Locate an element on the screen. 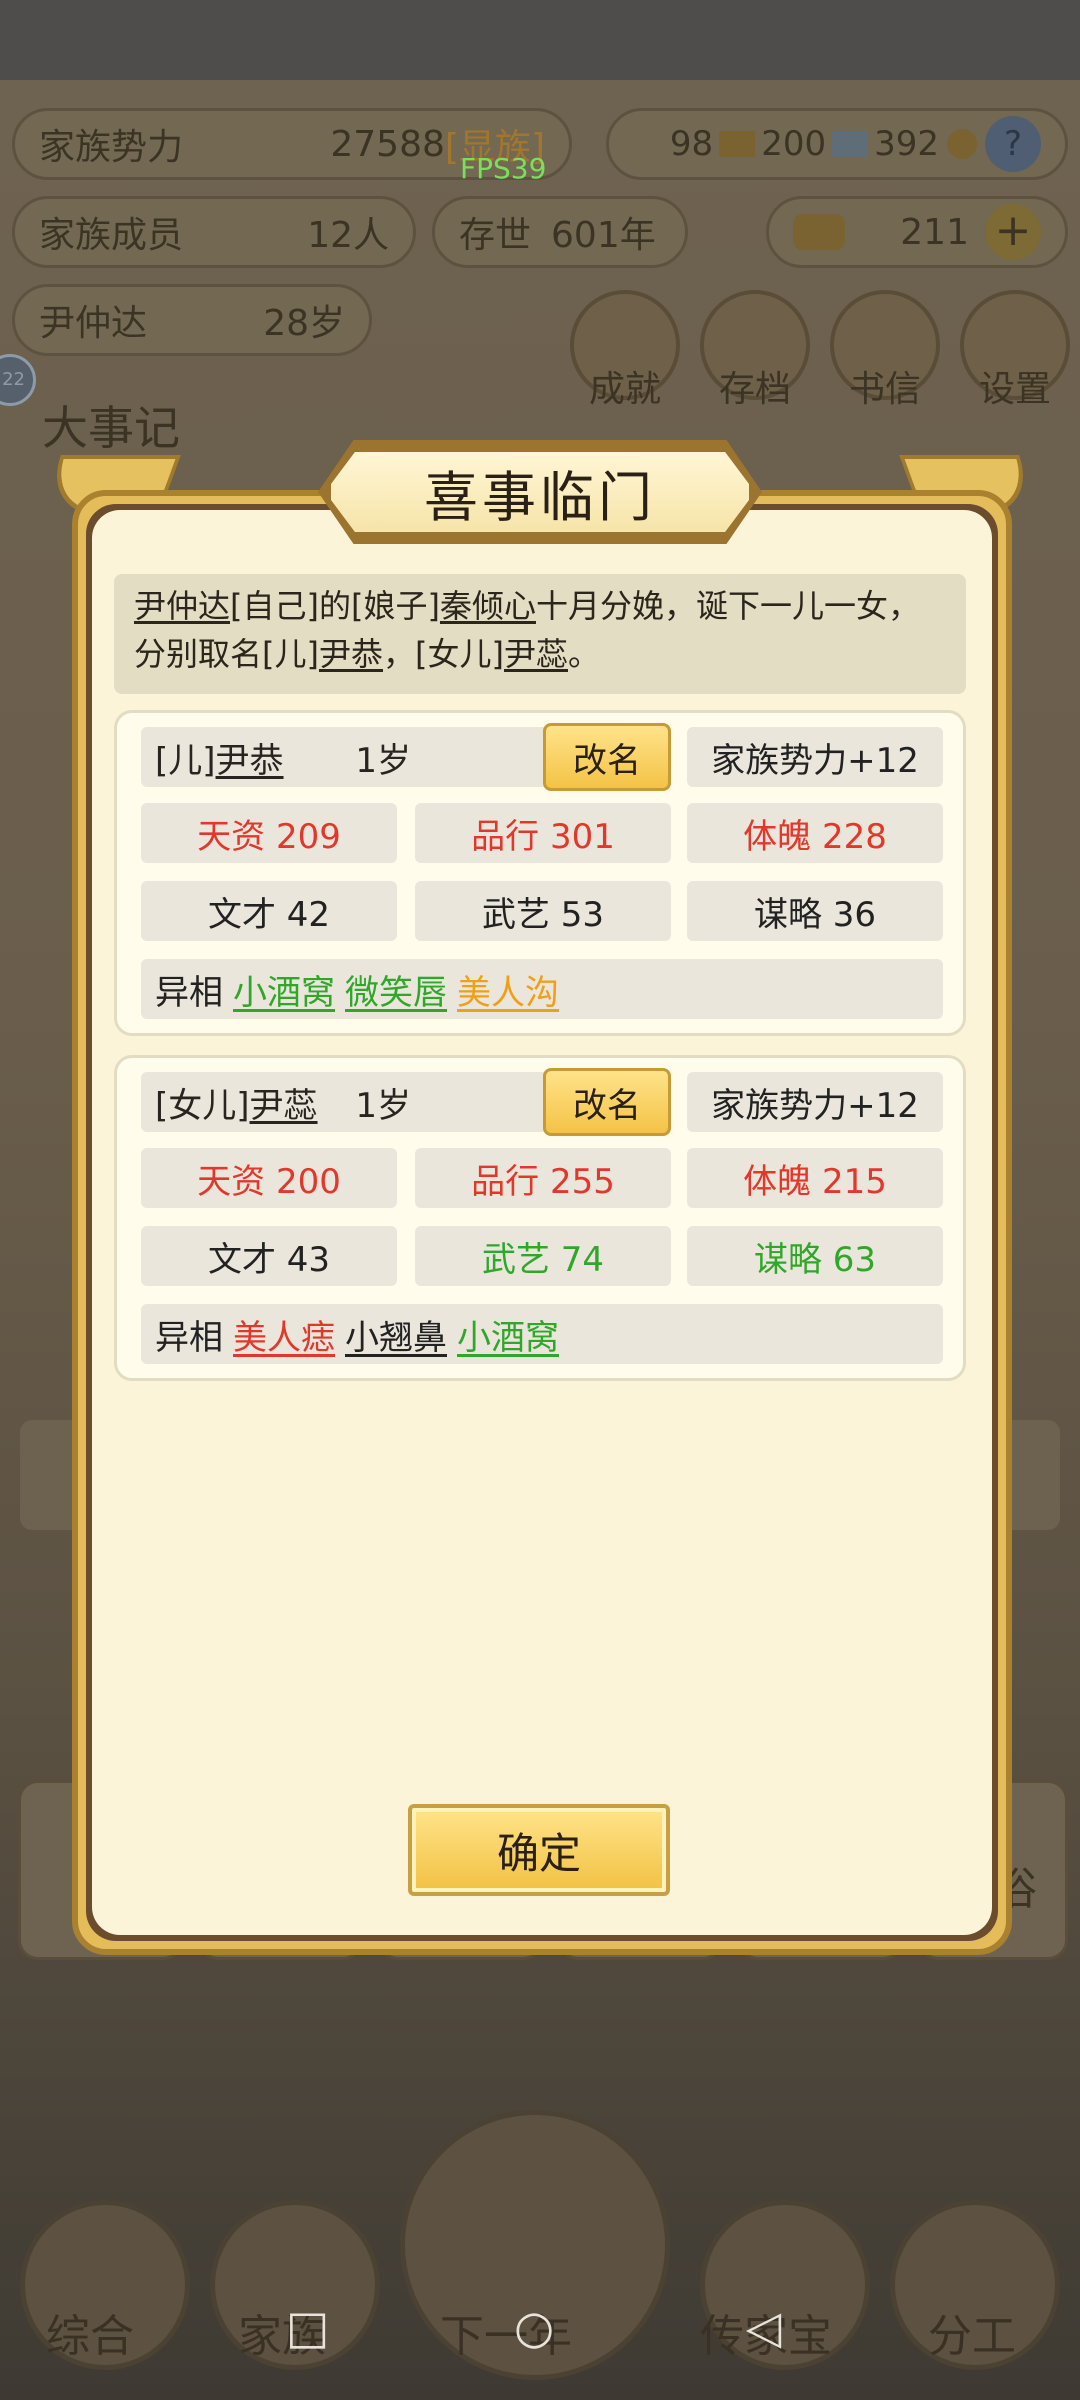  gold-bar-icon is located at coordinates (737, 144).